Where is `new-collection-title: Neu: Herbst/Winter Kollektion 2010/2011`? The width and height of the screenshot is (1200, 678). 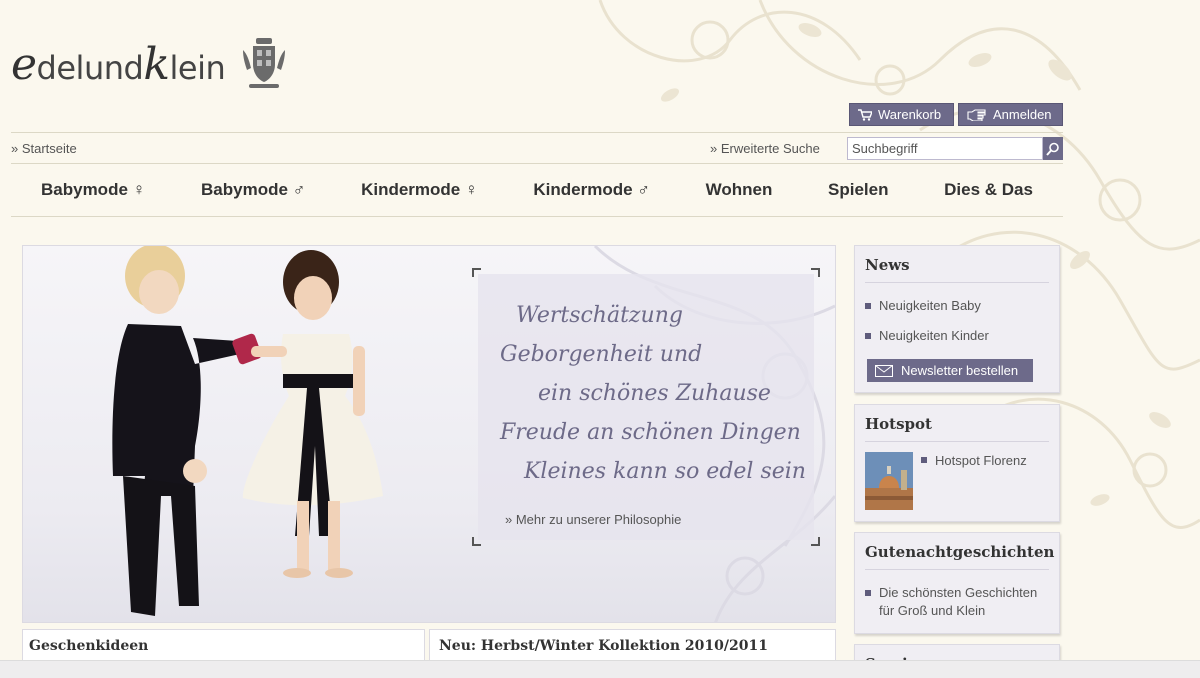 new-collection-title: Neu: Herbst/Winter Kollektion 2010/2011 is located at coordinates (603, 646).